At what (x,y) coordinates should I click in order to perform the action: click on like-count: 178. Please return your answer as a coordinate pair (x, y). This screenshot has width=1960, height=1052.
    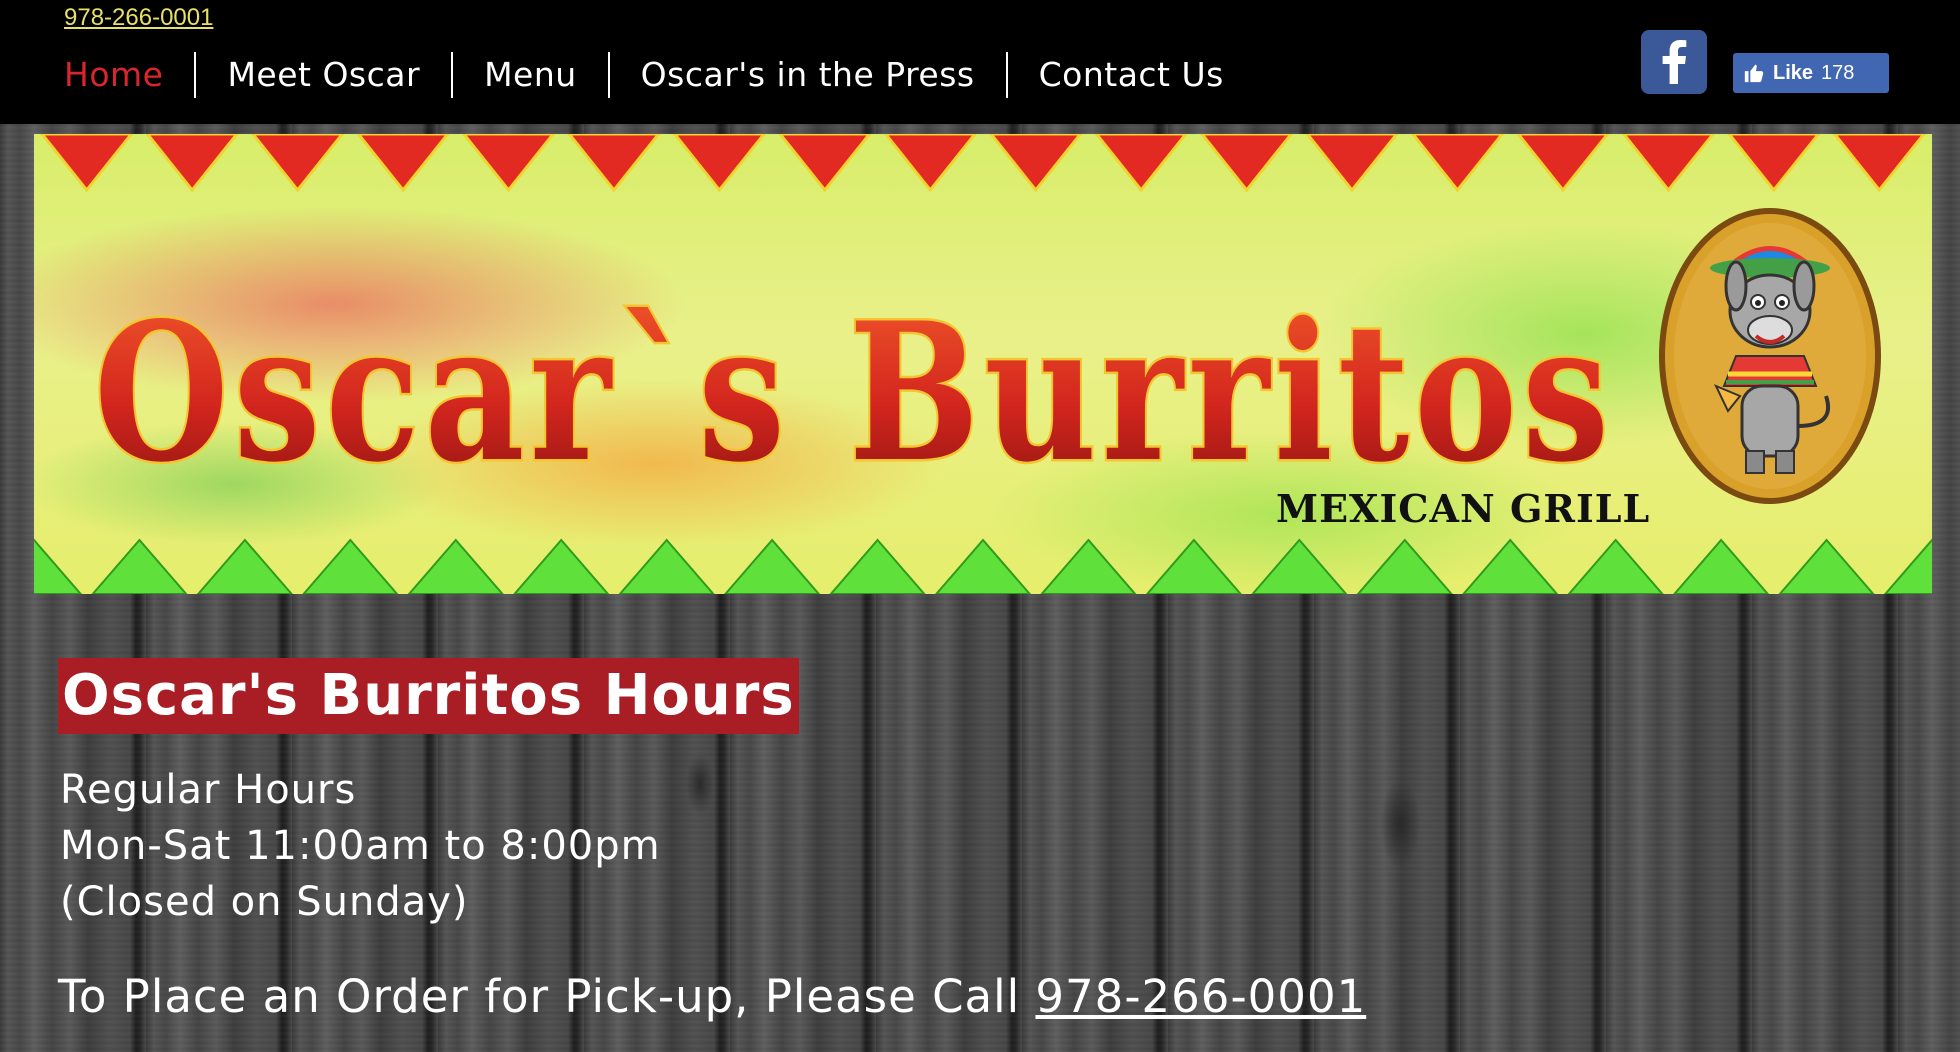
    Looking at the image, I should click on (1838, 72).